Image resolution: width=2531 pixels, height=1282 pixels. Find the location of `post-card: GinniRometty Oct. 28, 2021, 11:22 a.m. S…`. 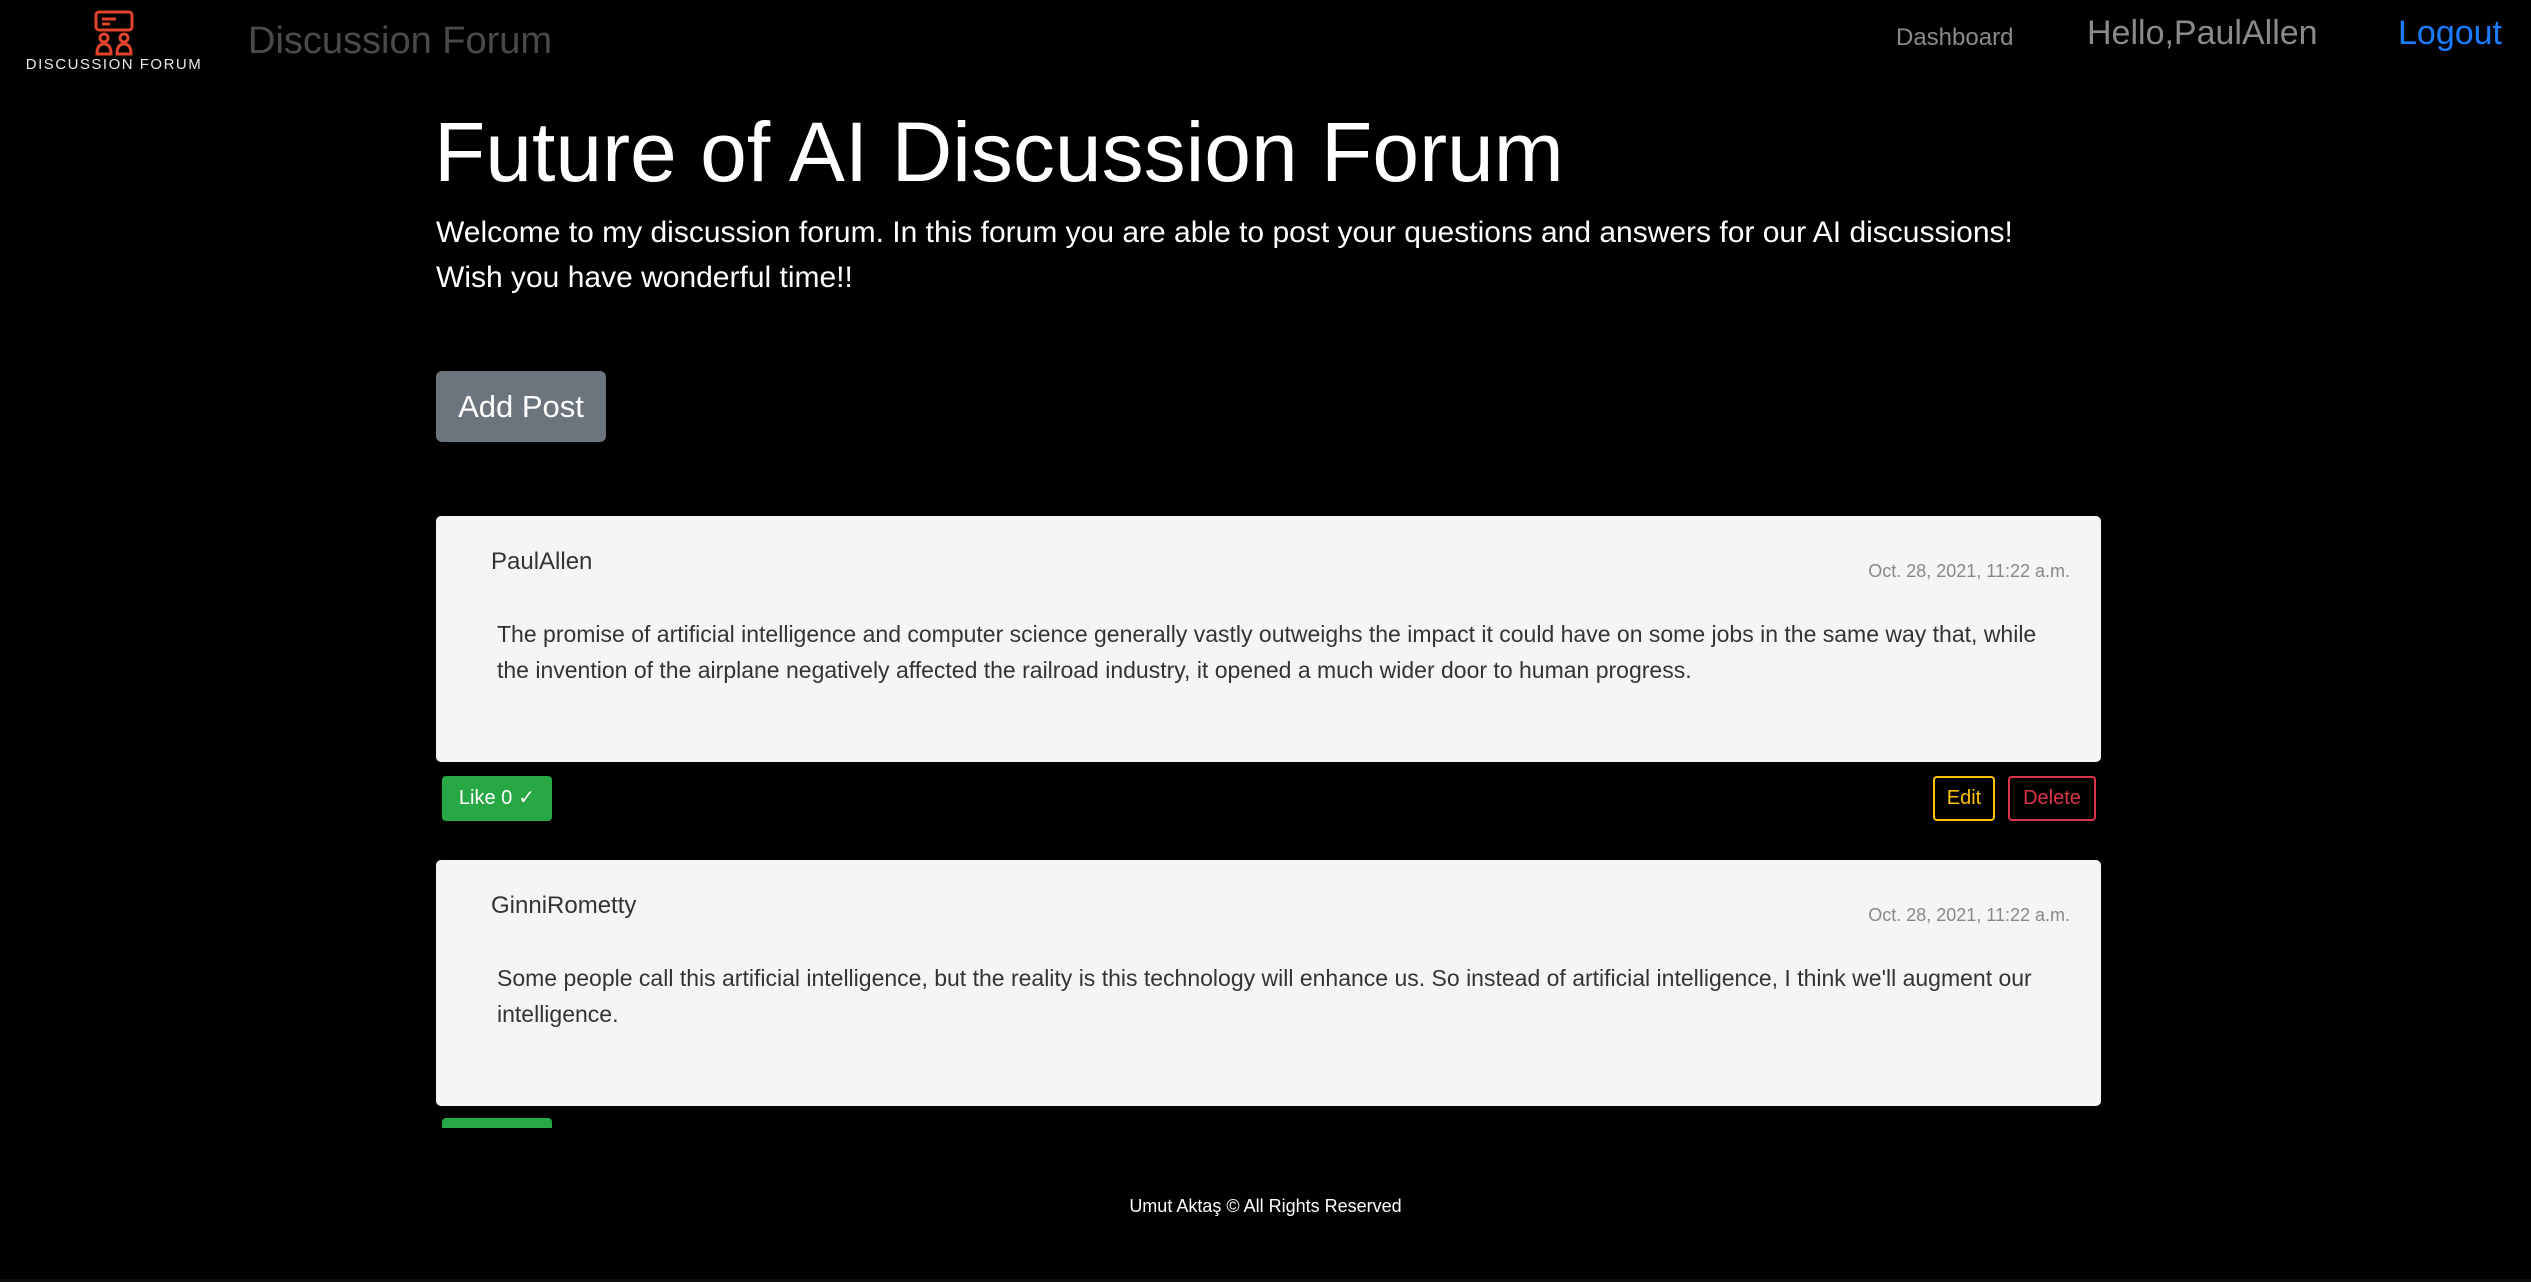

post-card: GinniRometty Oct. 28, 2021, 11:22 a.m. S… is located at coordinates (1268, 983).